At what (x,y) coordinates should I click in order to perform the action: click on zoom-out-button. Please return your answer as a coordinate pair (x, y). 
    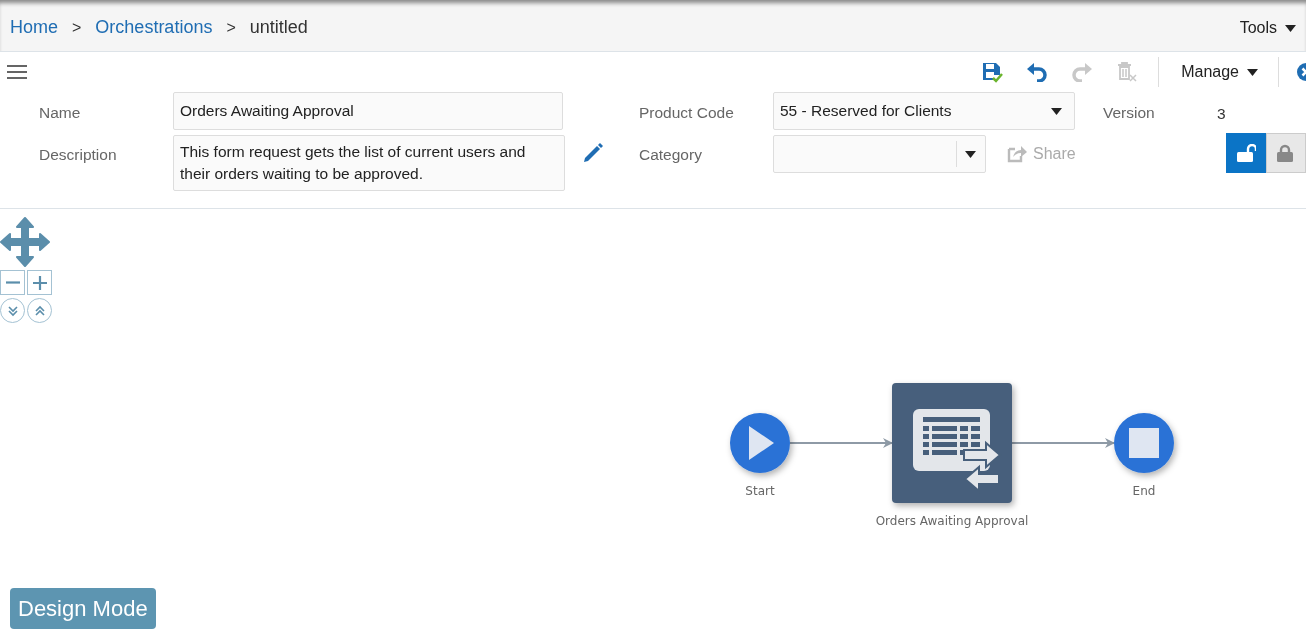
    Looking at the image, I should click on (12, 282).